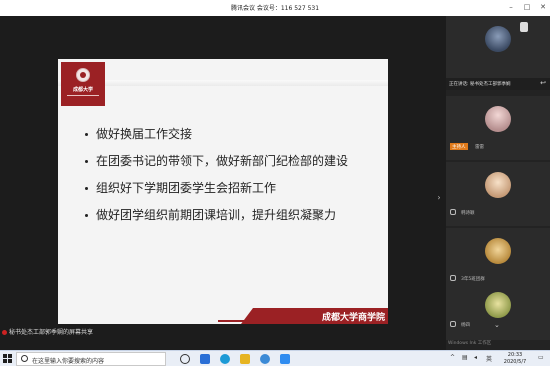 This screenshot has height=366, width=550. What do you see at coordinates (468, 213) in the screenshot?
I see `participant-name: 韩诗颖` at bounding box center [468, 213].